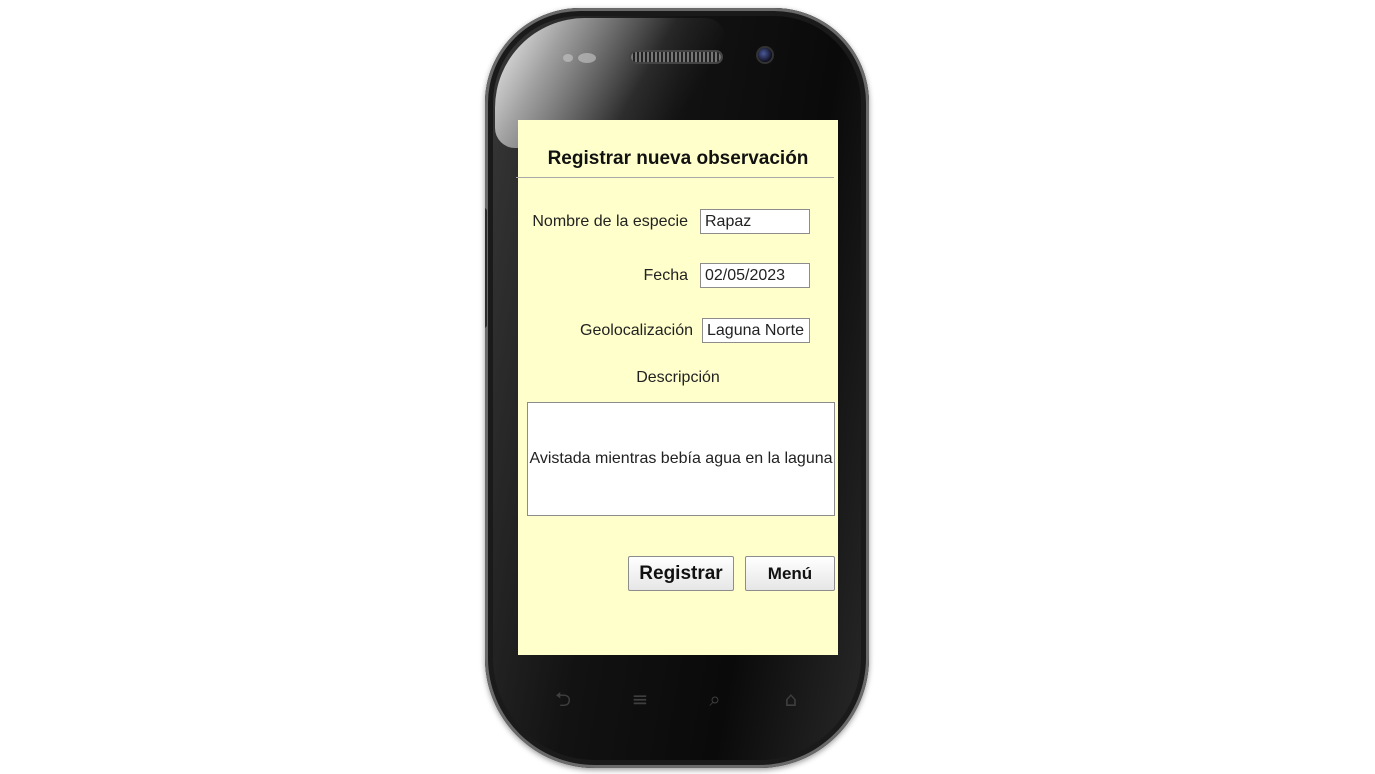 Image resolution: width=1375 pixels, height=774 pixels. Describe the element at coordinates (610, 221) in the screenshot. I see `species-label: Nombre de la especie` at that location.